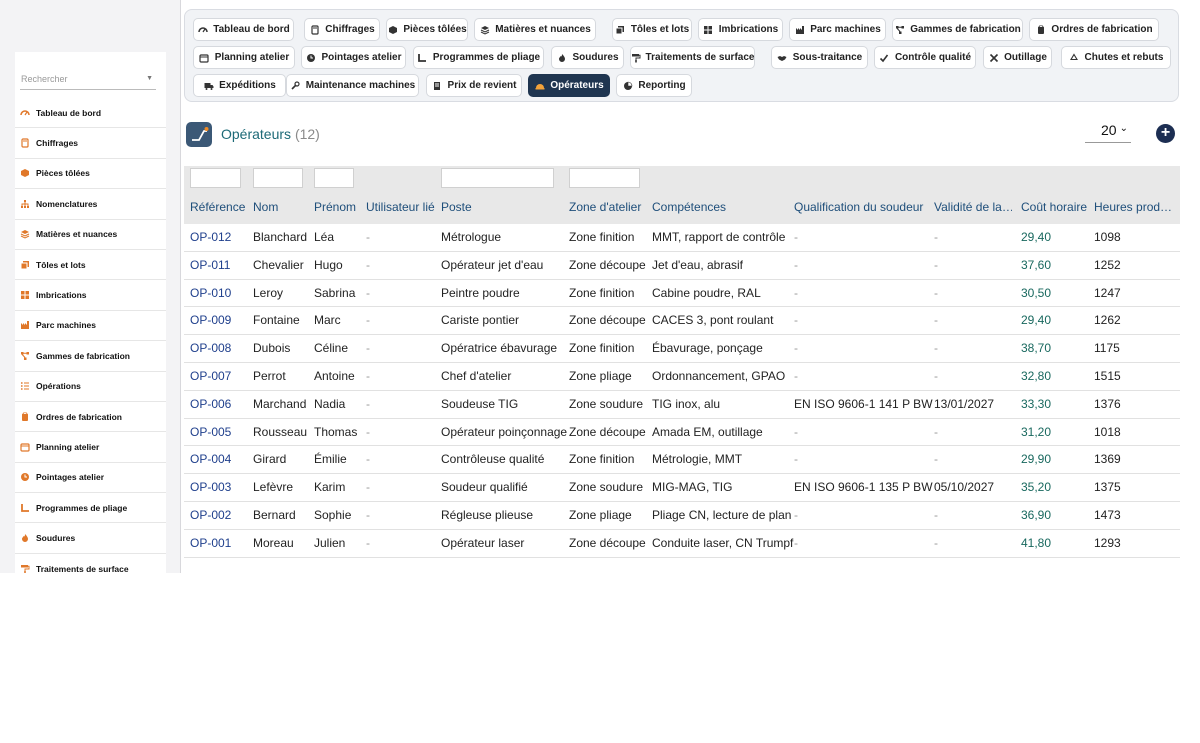 The width and height of the screenshot is (1200, 743). What do you see at coordinates (484, 487) in the screenshot?
I see `table-cell: Soudeur qualifié` at bounding box center [484, 487].